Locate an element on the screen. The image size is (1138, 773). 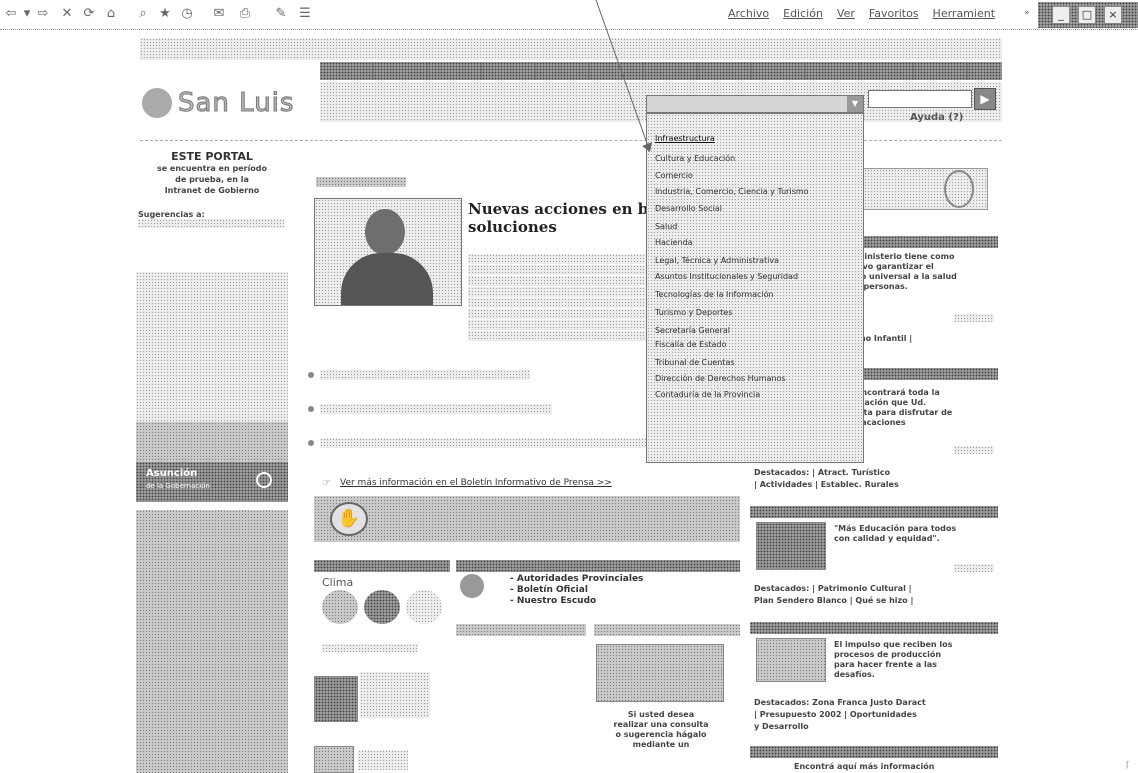
favorites-icon: ★ is located at coordinates (165, 14).